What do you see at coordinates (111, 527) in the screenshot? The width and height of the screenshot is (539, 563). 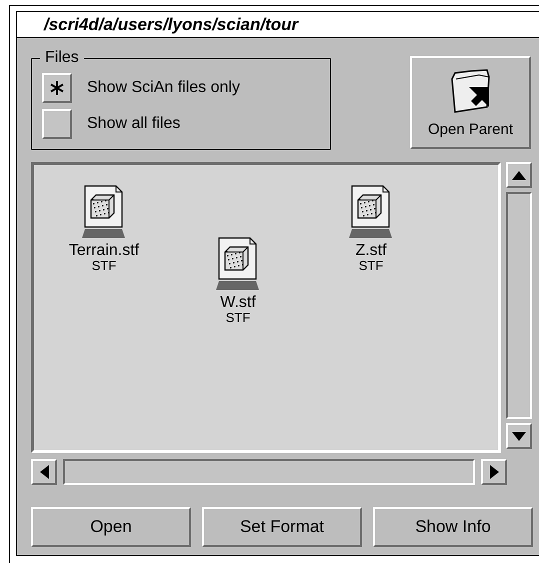 I see `action-button: Open` at bounding box center [111, 527].